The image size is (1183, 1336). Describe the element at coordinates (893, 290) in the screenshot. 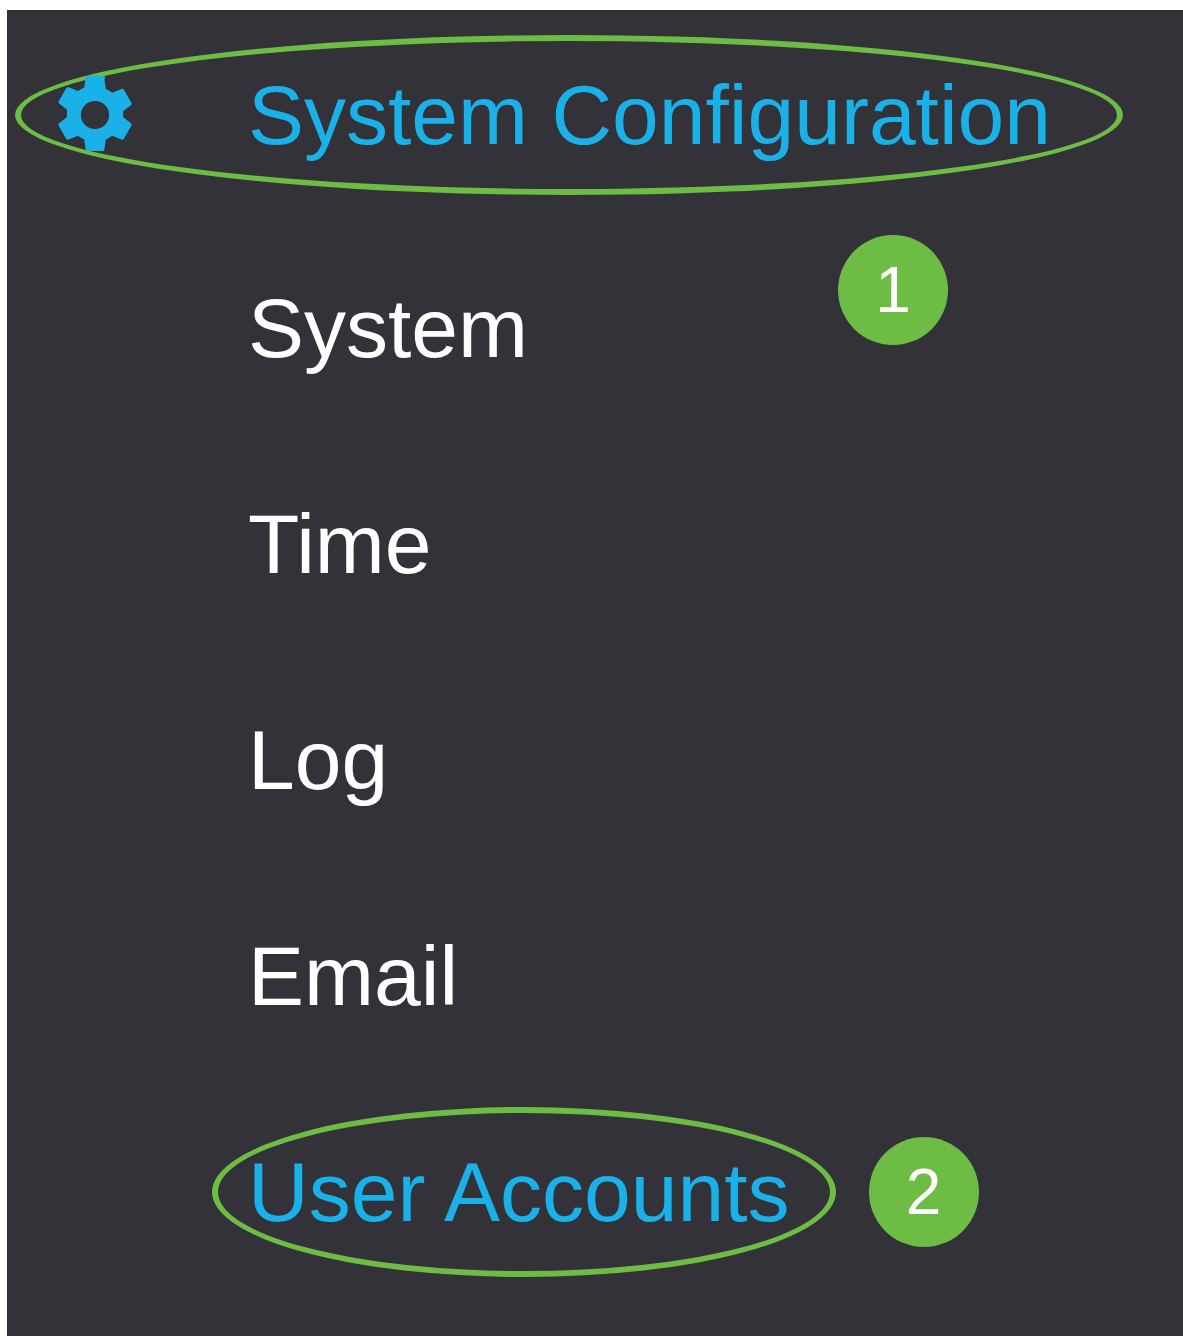

I see `step-badge: 1` at that location.